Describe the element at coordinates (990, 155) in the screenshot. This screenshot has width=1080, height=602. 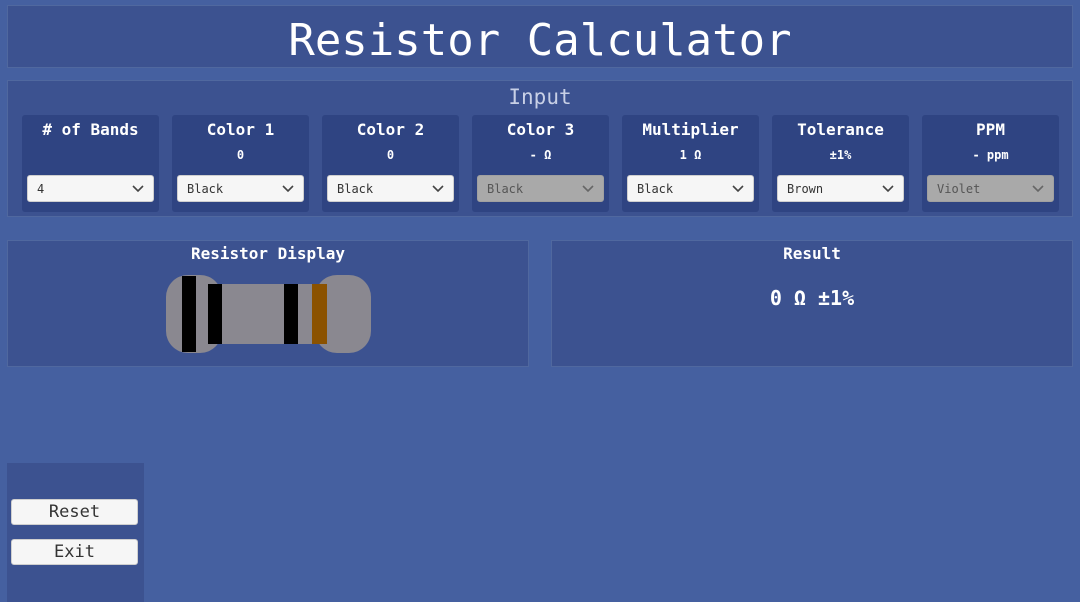
I see `card-value: - ppm` at that location.